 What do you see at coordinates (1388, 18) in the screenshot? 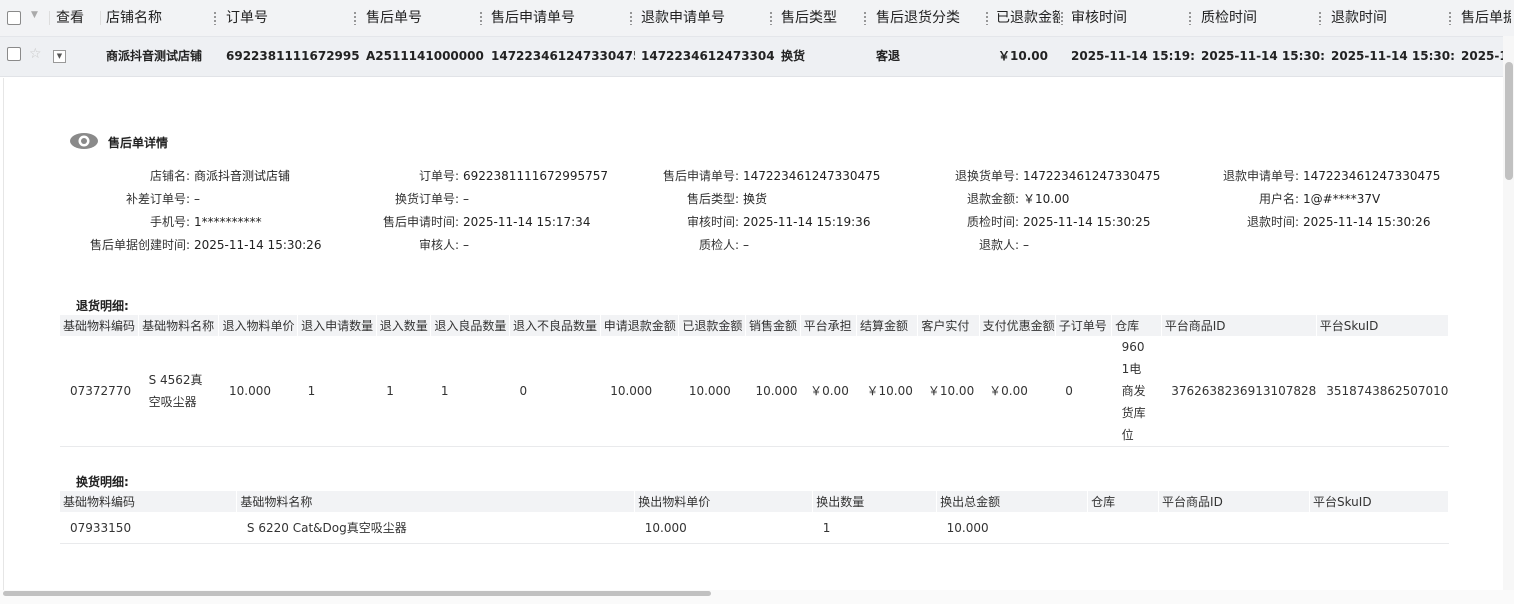
I see `col-header-refund-time: 退款时间` at bounding box center [1388, 18].